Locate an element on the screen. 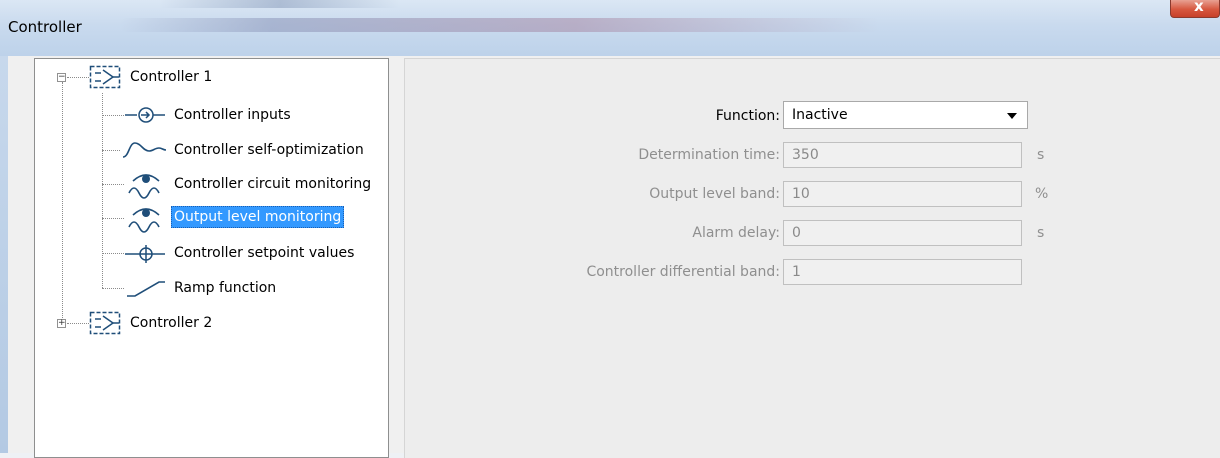 This screenshot has width=1220, height=458. title-bar-glow is located at coordinates (500, 25).